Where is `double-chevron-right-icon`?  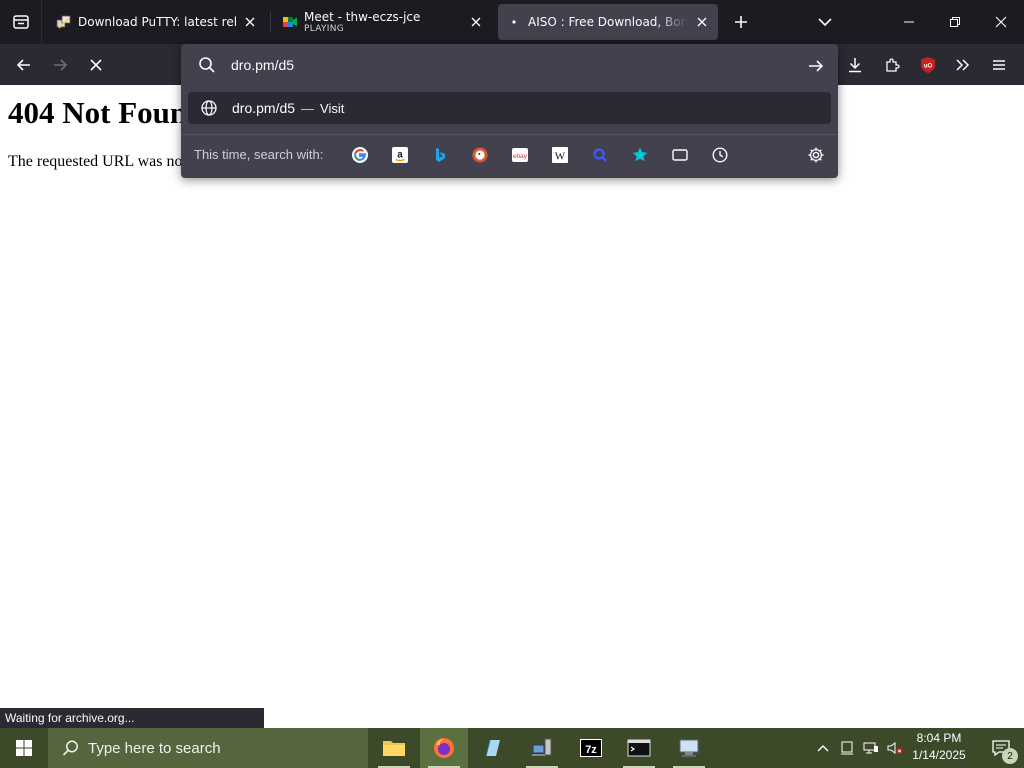
double-chevron-right-icon is located at coordinates (963, 65).